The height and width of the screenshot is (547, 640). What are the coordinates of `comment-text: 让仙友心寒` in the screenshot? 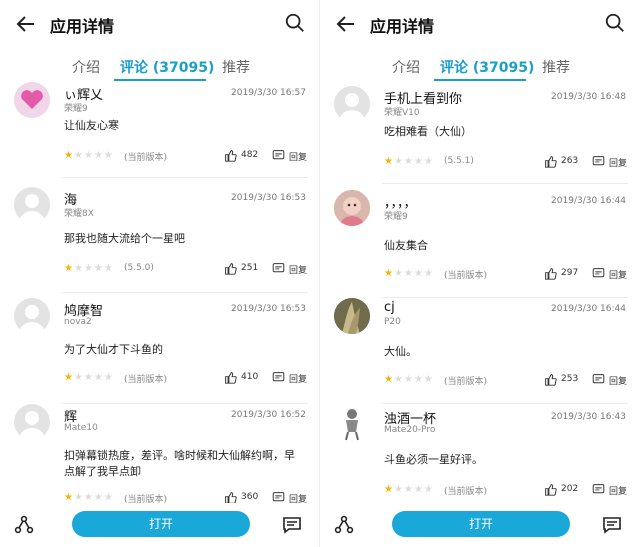 It's located at (91, 125).